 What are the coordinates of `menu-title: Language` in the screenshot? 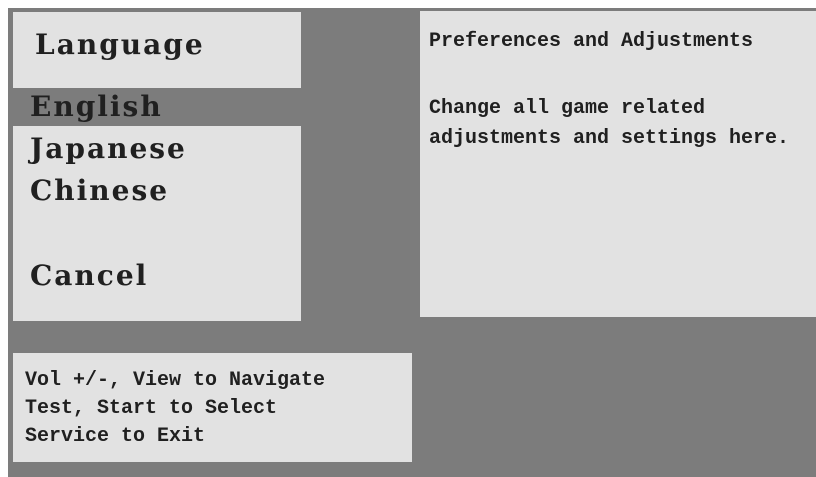 It's located at (120, 44).